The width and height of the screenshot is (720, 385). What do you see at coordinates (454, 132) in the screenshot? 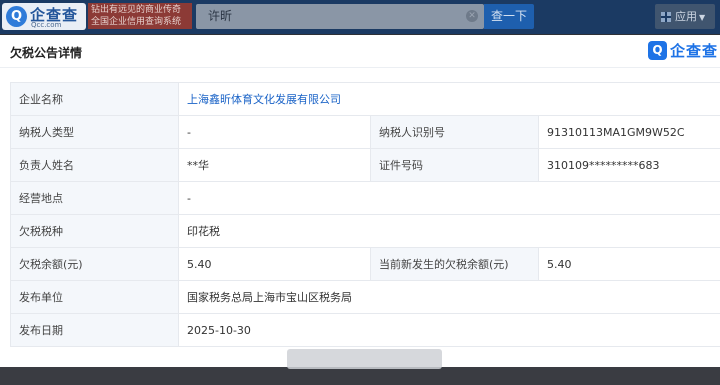
I see `taxpayer-id-label: 纳税人识别号` at bounding box center [454, 132].